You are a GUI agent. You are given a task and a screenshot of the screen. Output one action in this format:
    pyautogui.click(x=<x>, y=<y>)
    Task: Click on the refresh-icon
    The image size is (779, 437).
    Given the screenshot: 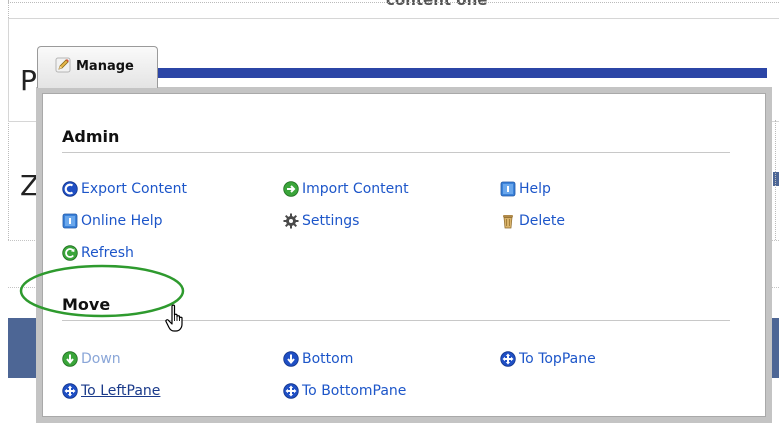 What is the action you would take?
    pyautogui.click(x=70, y=253)
    